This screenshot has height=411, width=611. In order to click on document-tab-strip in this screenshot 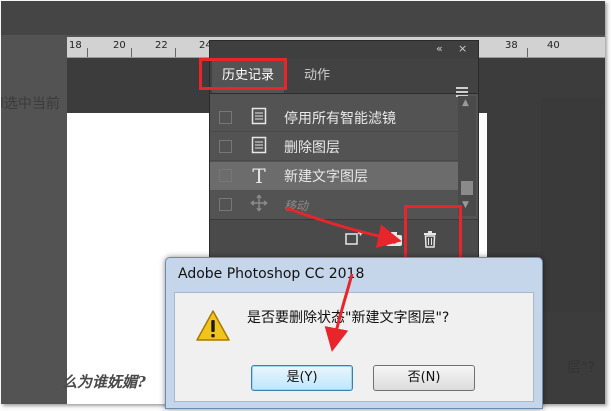, I will do `click(303, 18)`.